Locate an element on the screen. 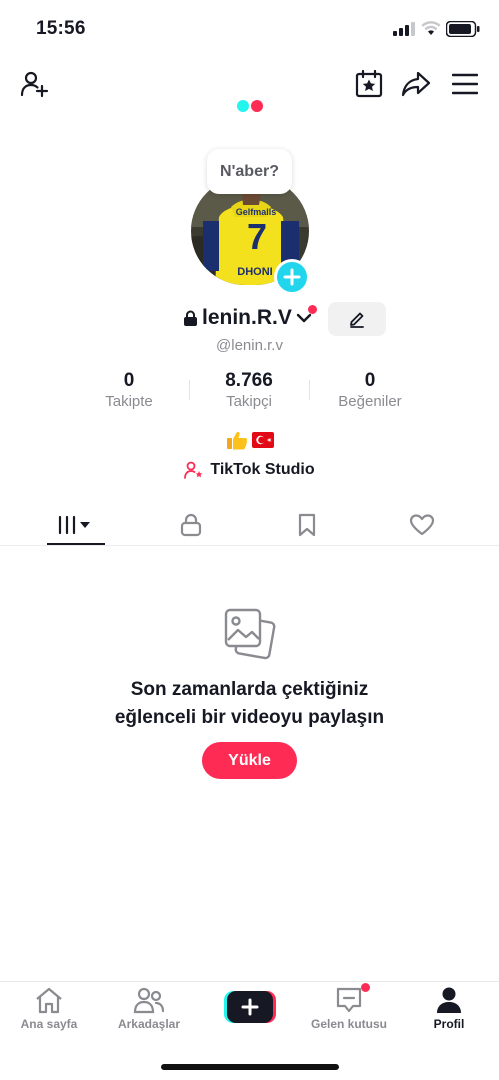 Image resolution: width=499 pixels, height=1080 pixels. likes-label: Beğeniler is located at coordinates (370, 401).